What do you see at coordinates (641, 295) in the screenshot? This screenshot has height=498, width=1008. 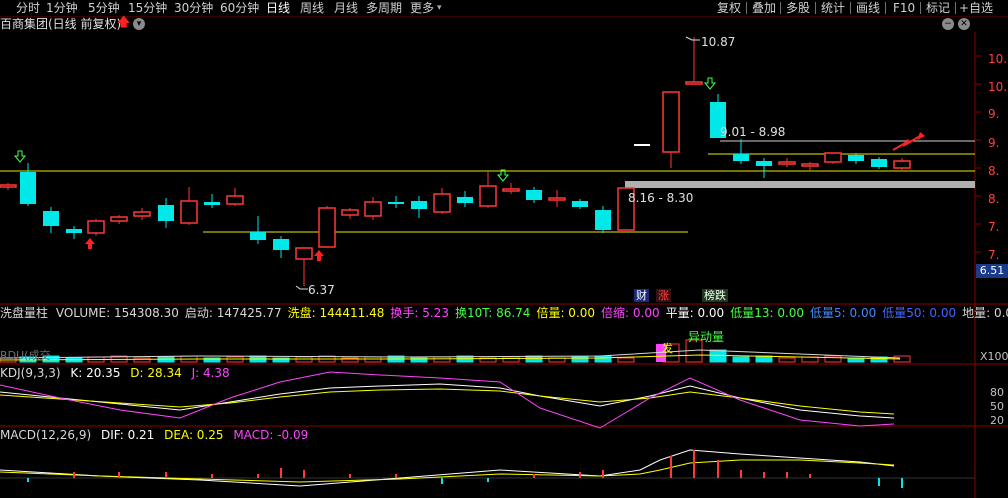 I see `finance-badge: 财` at bounding box center [641, 295].